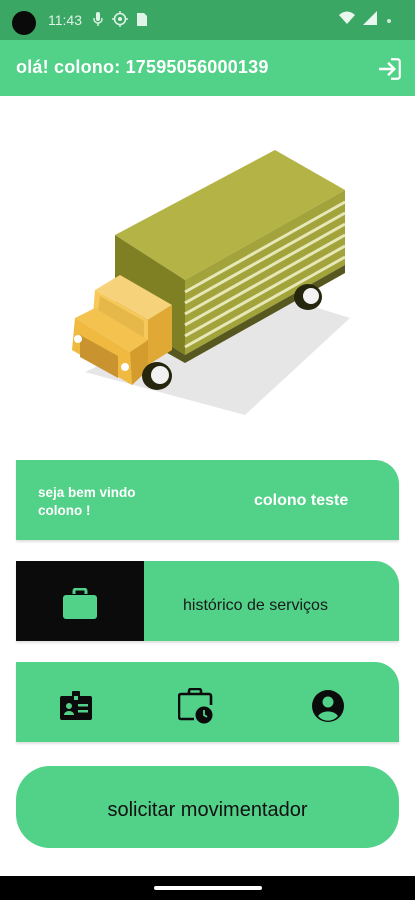 Image resolution: width=415 pixels, height=900 pixels. I want to click on mic-icon, so click(98, 19).